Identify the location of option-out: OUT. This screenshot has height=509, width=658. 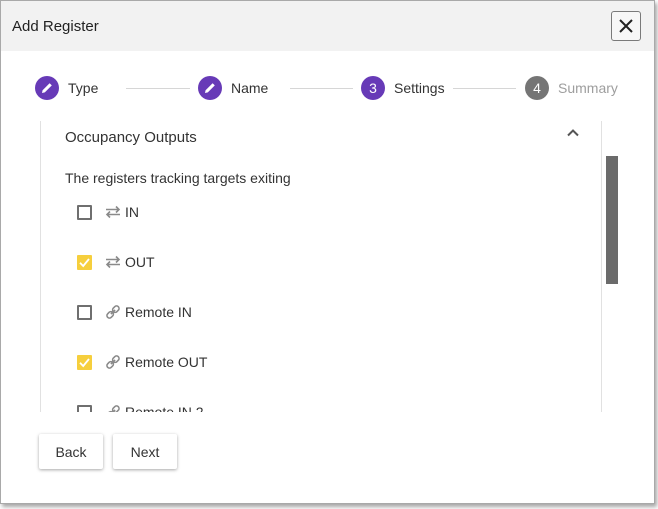
(116, 262).